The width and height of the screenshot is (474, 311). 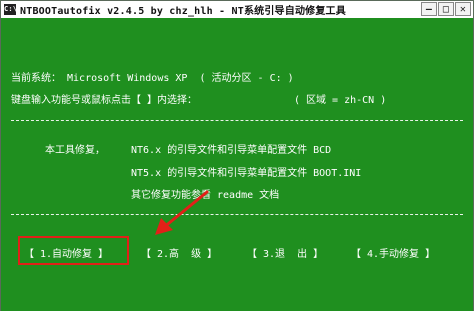 I want to click on locale-text: ( 区域 = zh-CN ), so click(x=340, y=100).